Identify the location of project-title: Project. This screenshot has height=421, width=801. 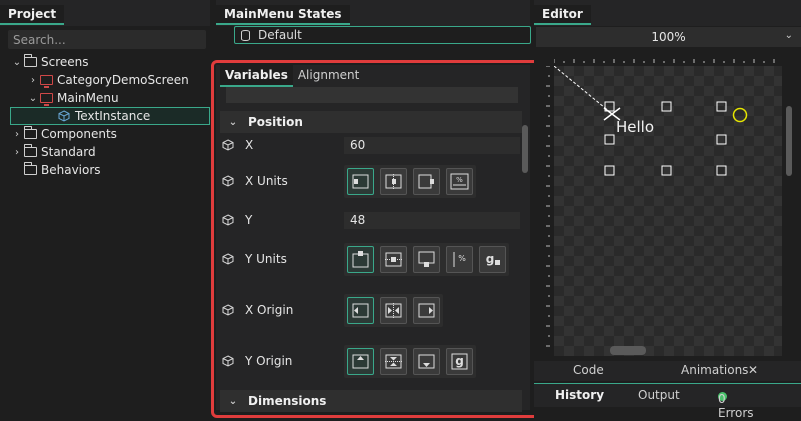
(32, 15).